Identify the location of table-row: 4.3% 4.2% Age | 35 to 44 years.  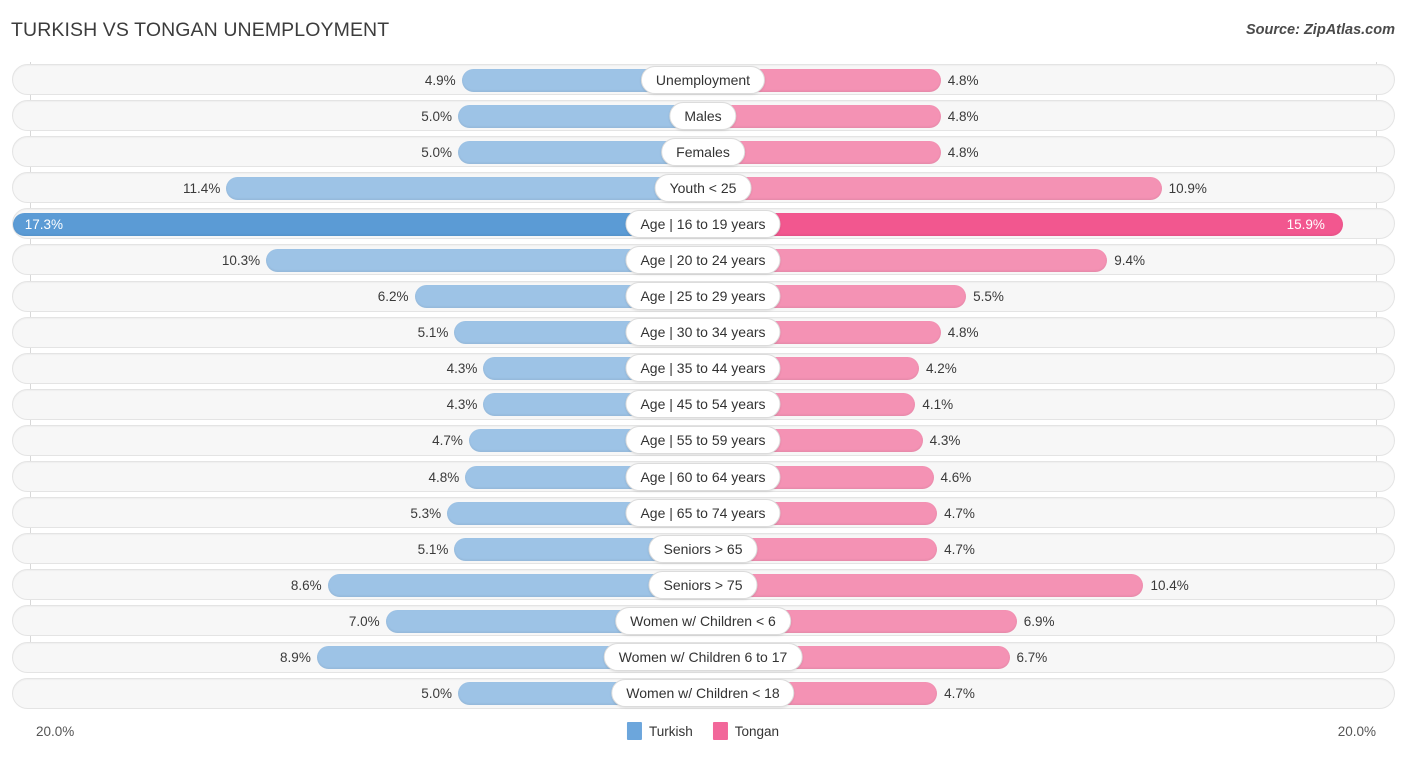
(703, 369).